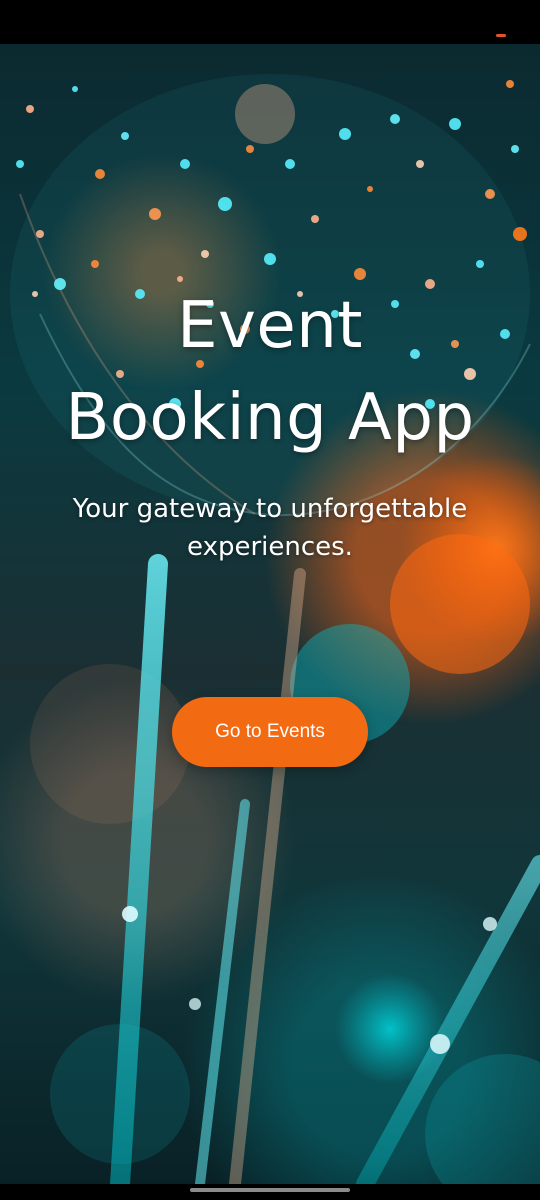 This screenshot has width=540, height=1200. What do you see at coordinates (270, 732) in the screenshot?
I see `go-to-events-button: Go to Events` at bounding box center [270, 732].